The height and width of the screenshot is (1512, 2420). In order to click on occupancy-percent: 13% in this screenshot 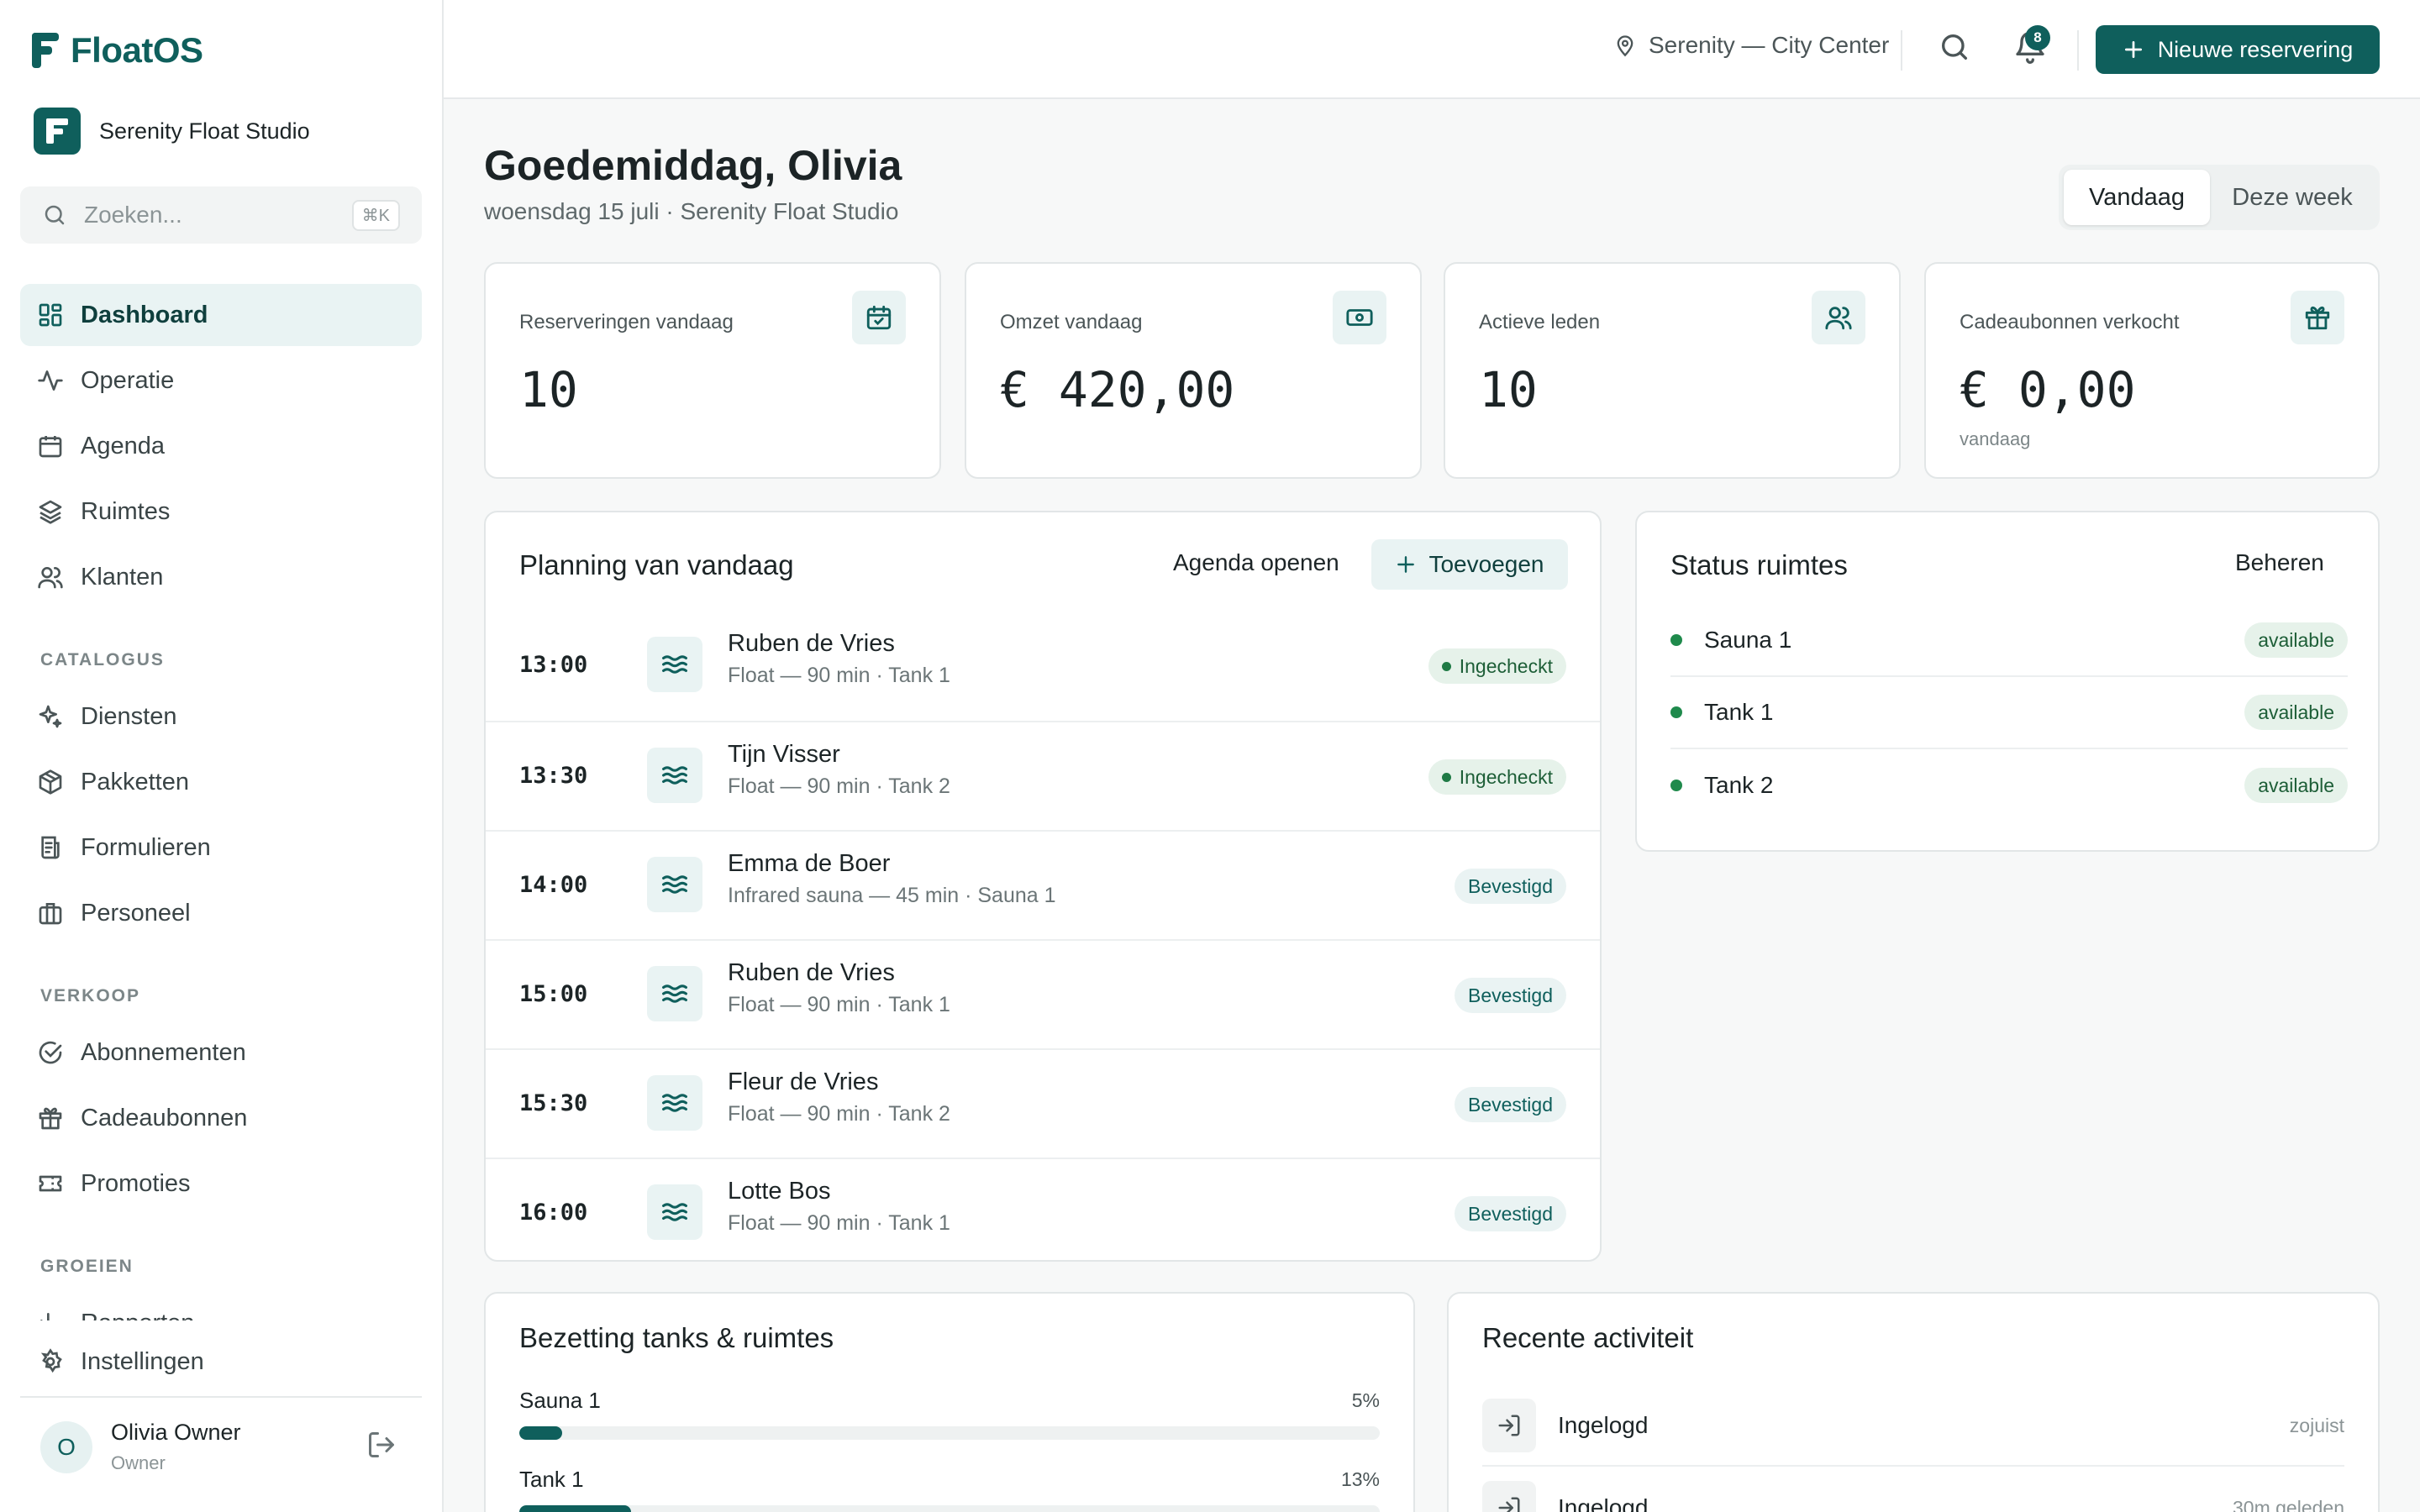, I will do `click(1360, 1479)`.